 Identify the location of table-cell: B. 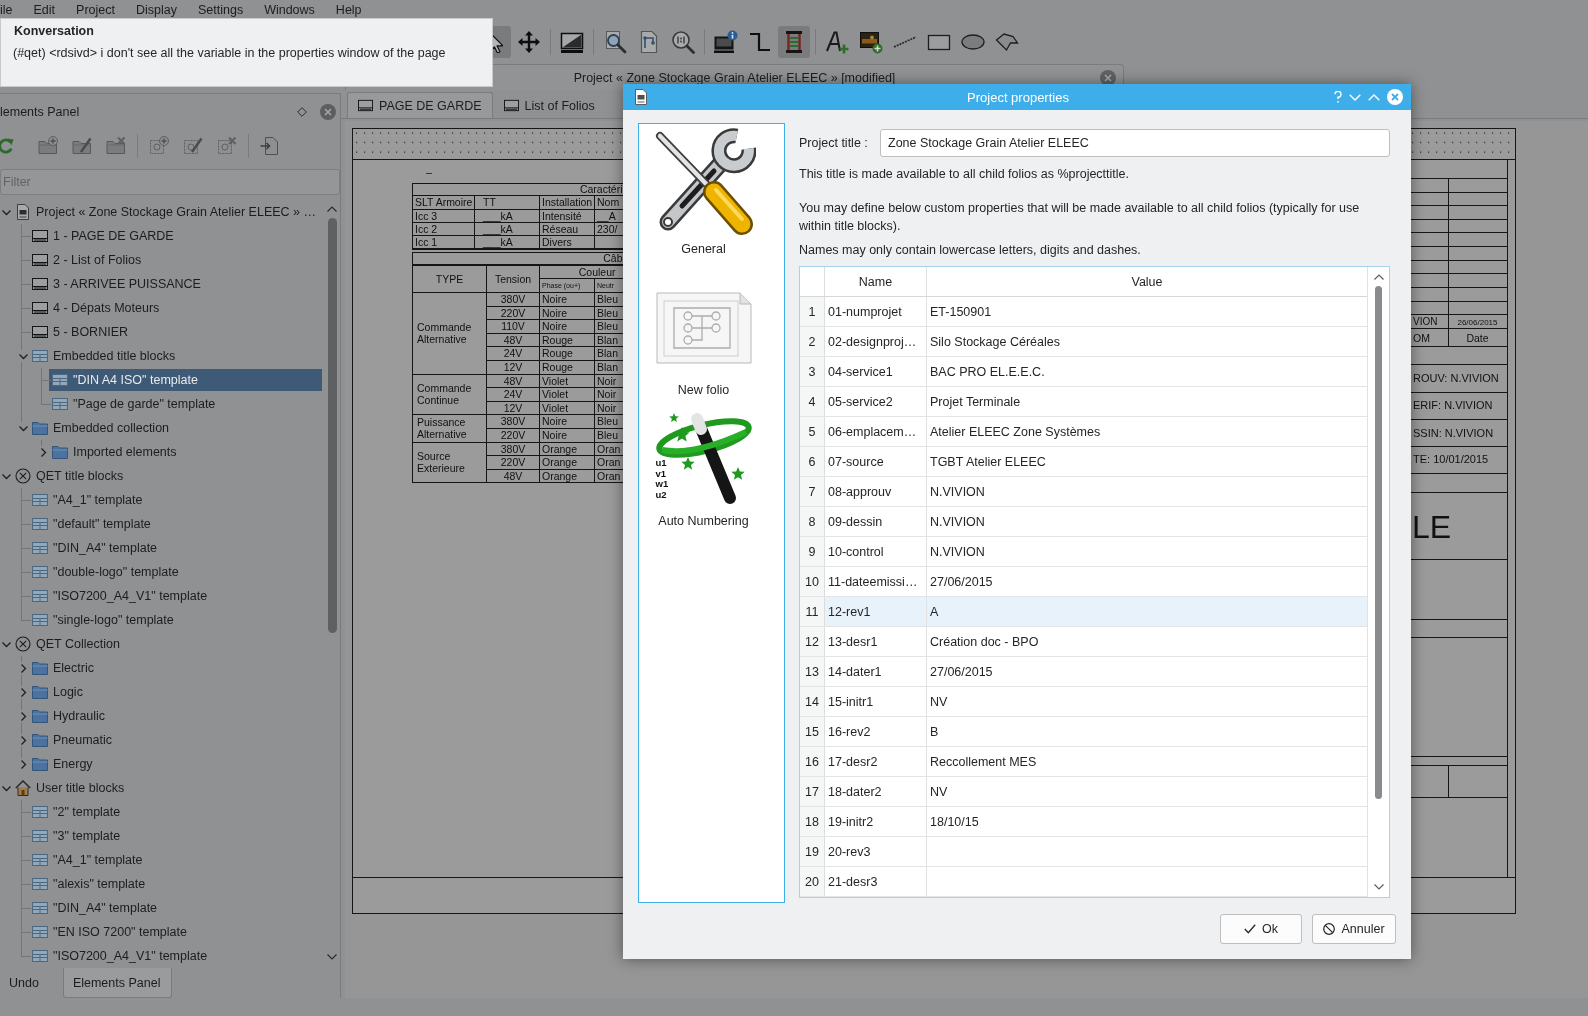
(1147, 731).